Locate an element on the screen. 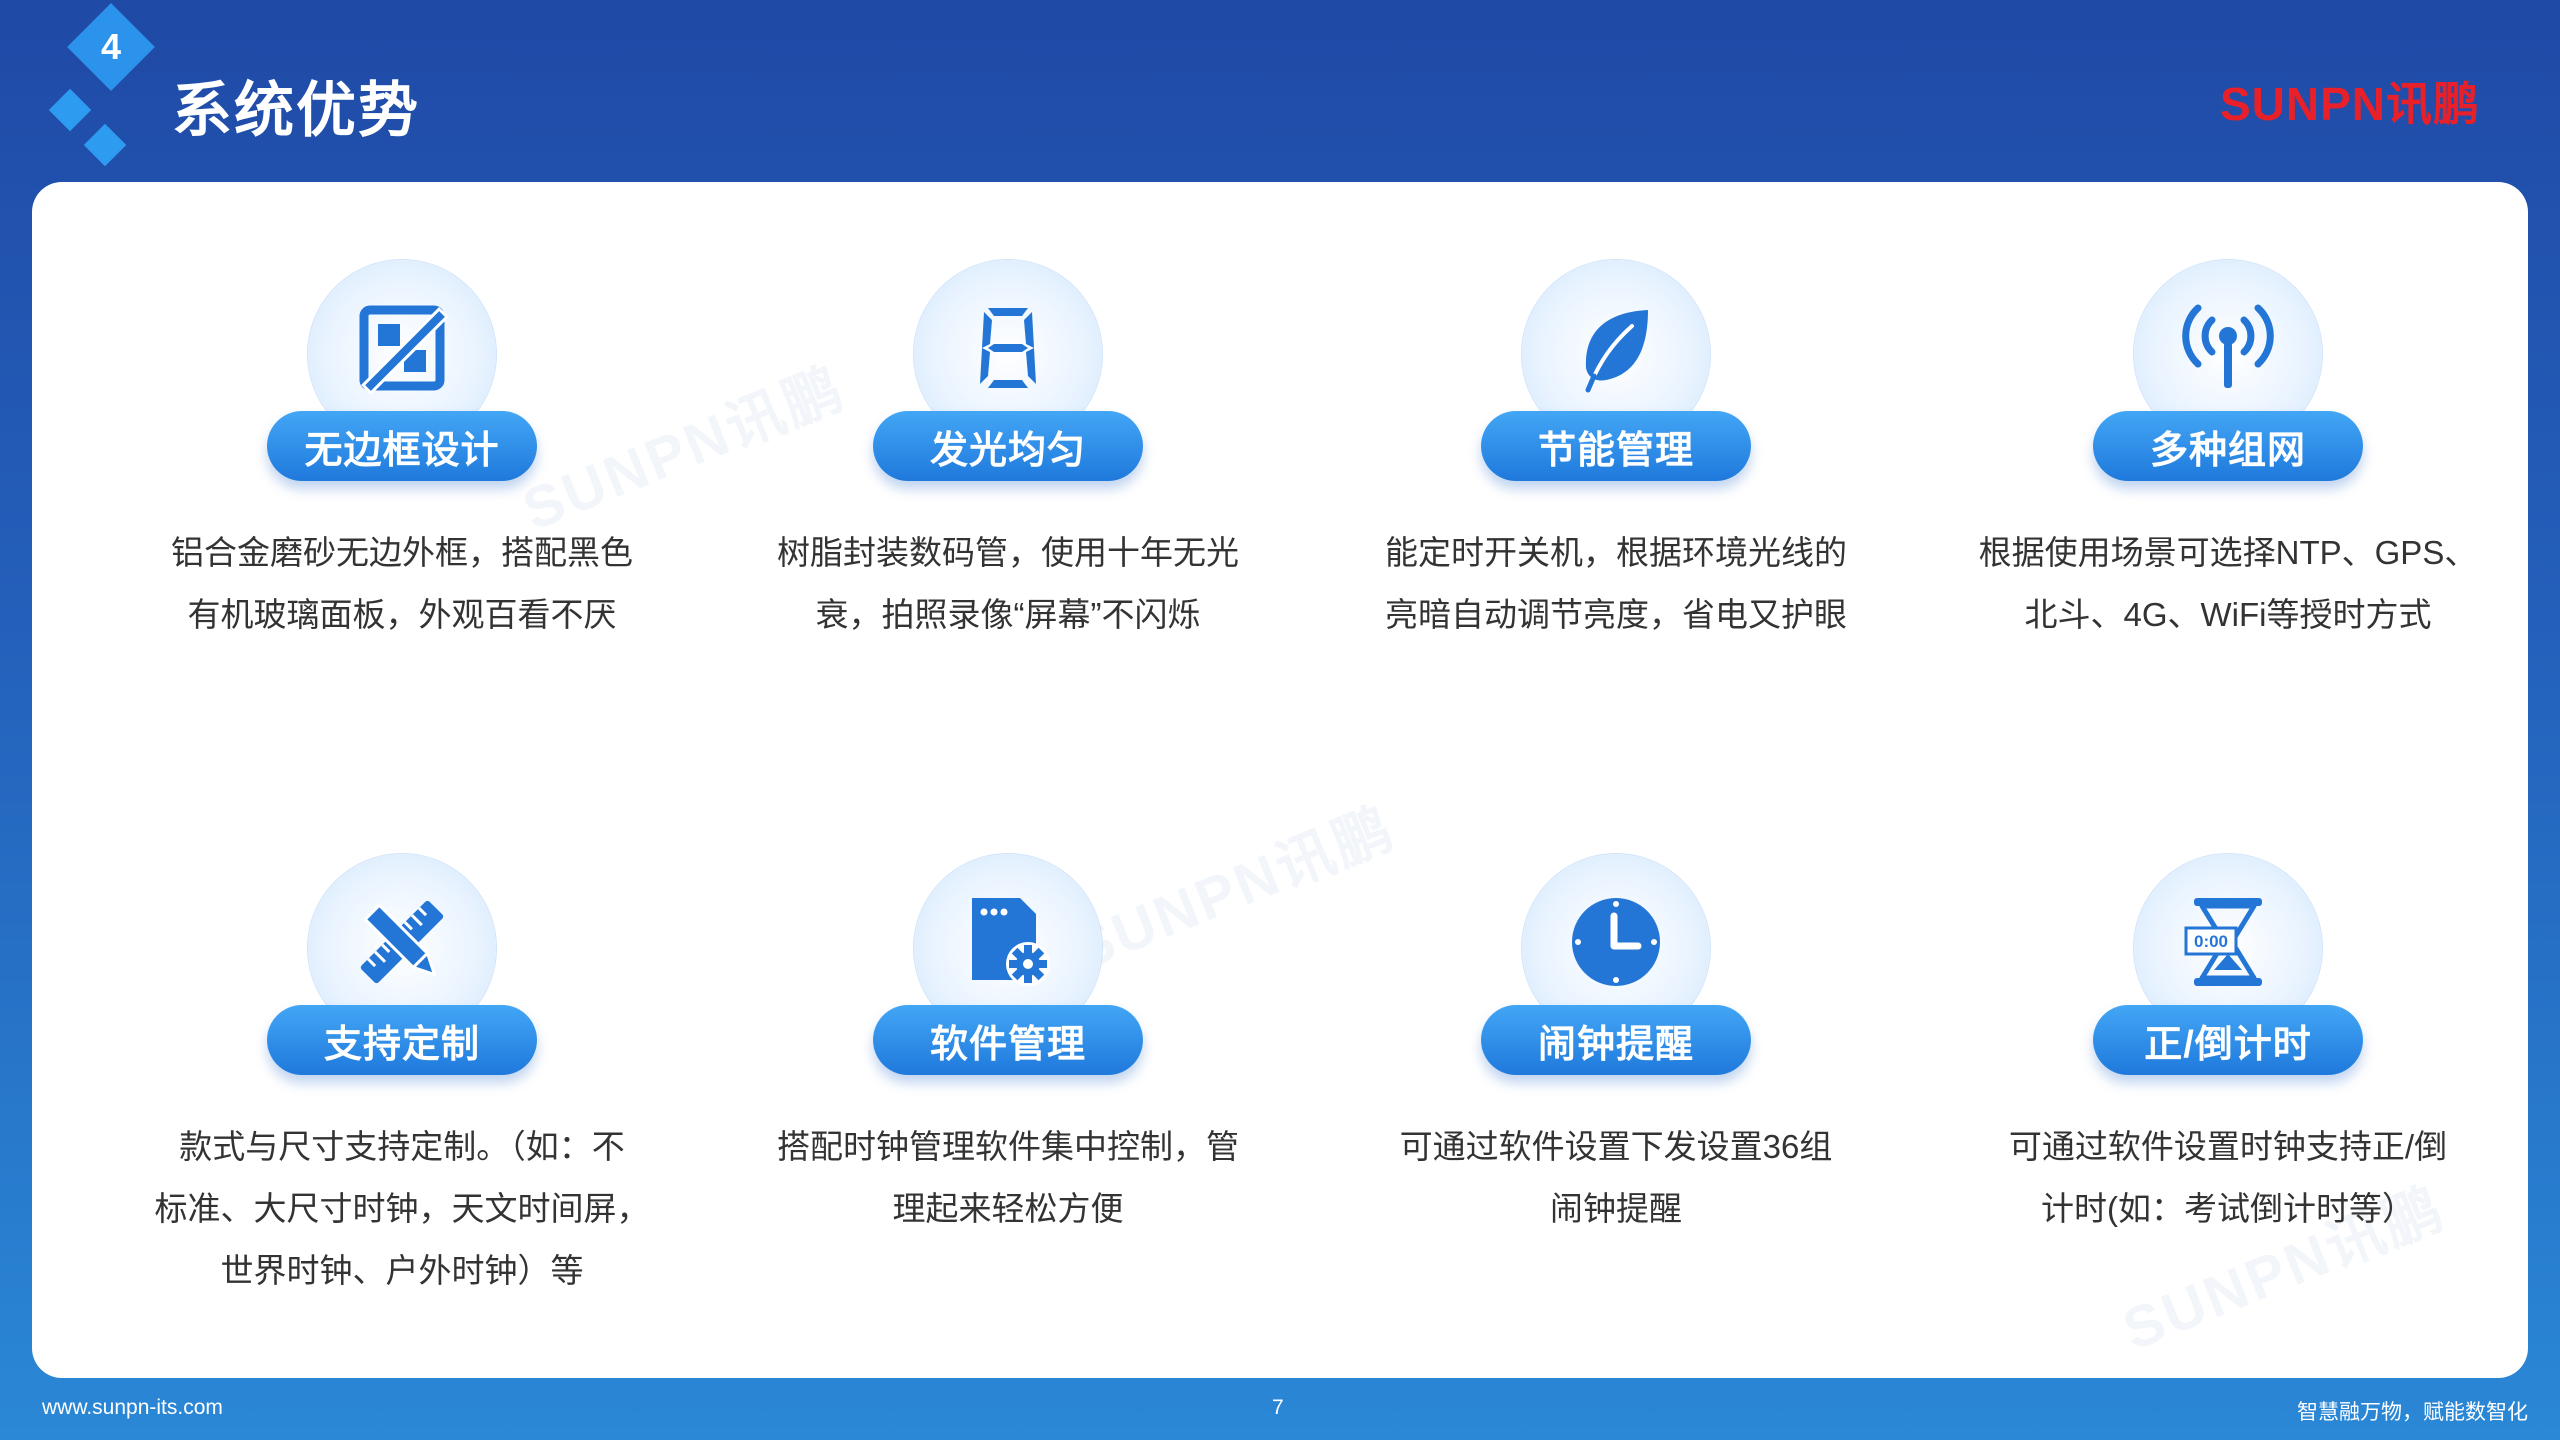 The height and width of the screenshot is (1440, 2560). feature-title: 软件管理 is located at coordinates (1008, 1040).